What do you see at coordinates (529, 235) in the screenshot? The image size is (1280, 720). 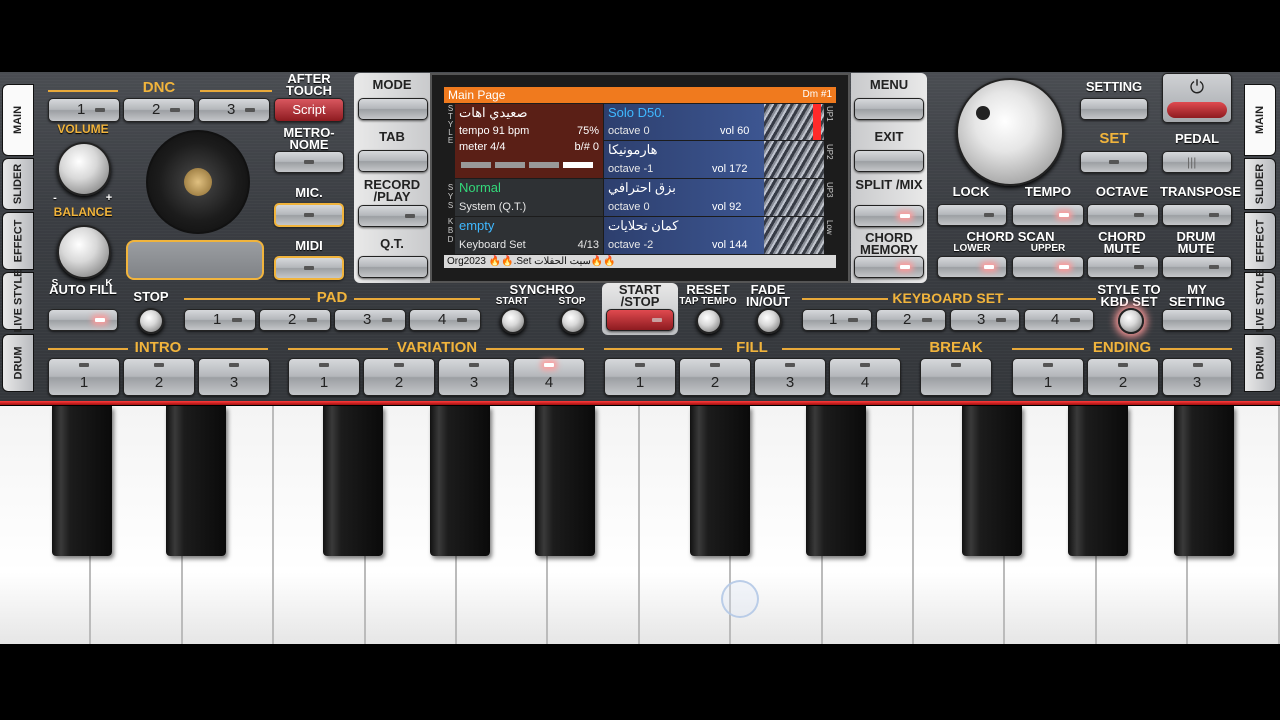 I see `keyboard-set-cell: empty Keyboard Set 4/13` at bounding box center [529, 235].